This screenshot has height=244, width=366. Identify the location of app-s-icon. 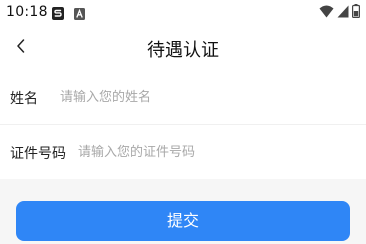
(58, 12).